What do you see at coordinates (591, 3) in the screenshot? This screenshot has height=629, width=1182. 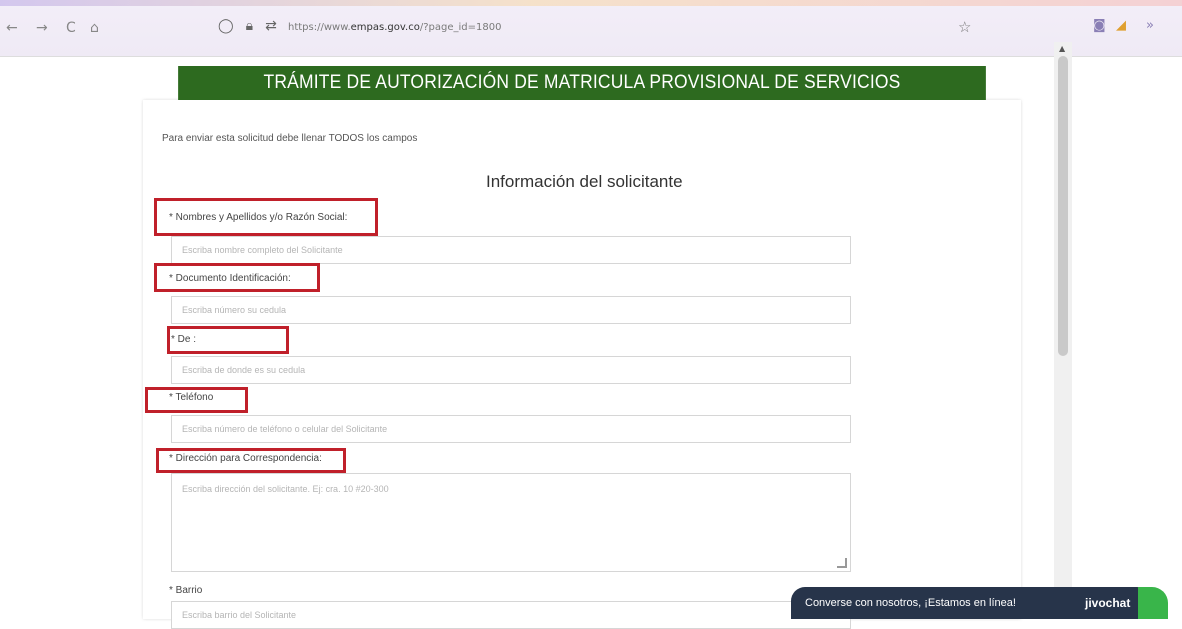 I see `toolbar-glow` at bounding box center [591, 3].